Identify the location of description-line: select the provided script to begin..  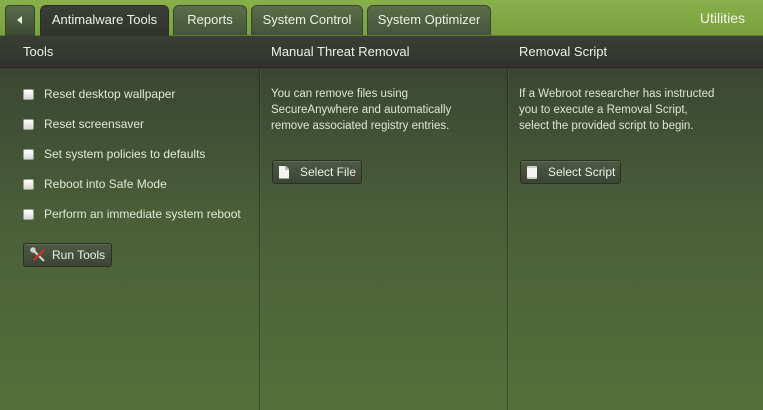
(606, 126).